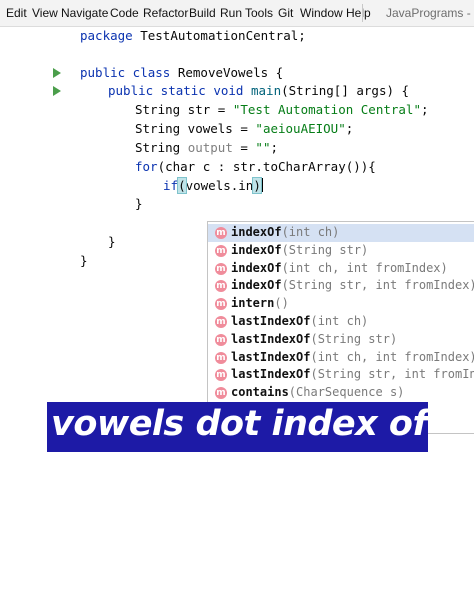 Image resolution: width=474 pixels, height=592 pixels. Describe the element at coordinates (285, 13) in the screenshot. I see `menu-git: Git` at that location.